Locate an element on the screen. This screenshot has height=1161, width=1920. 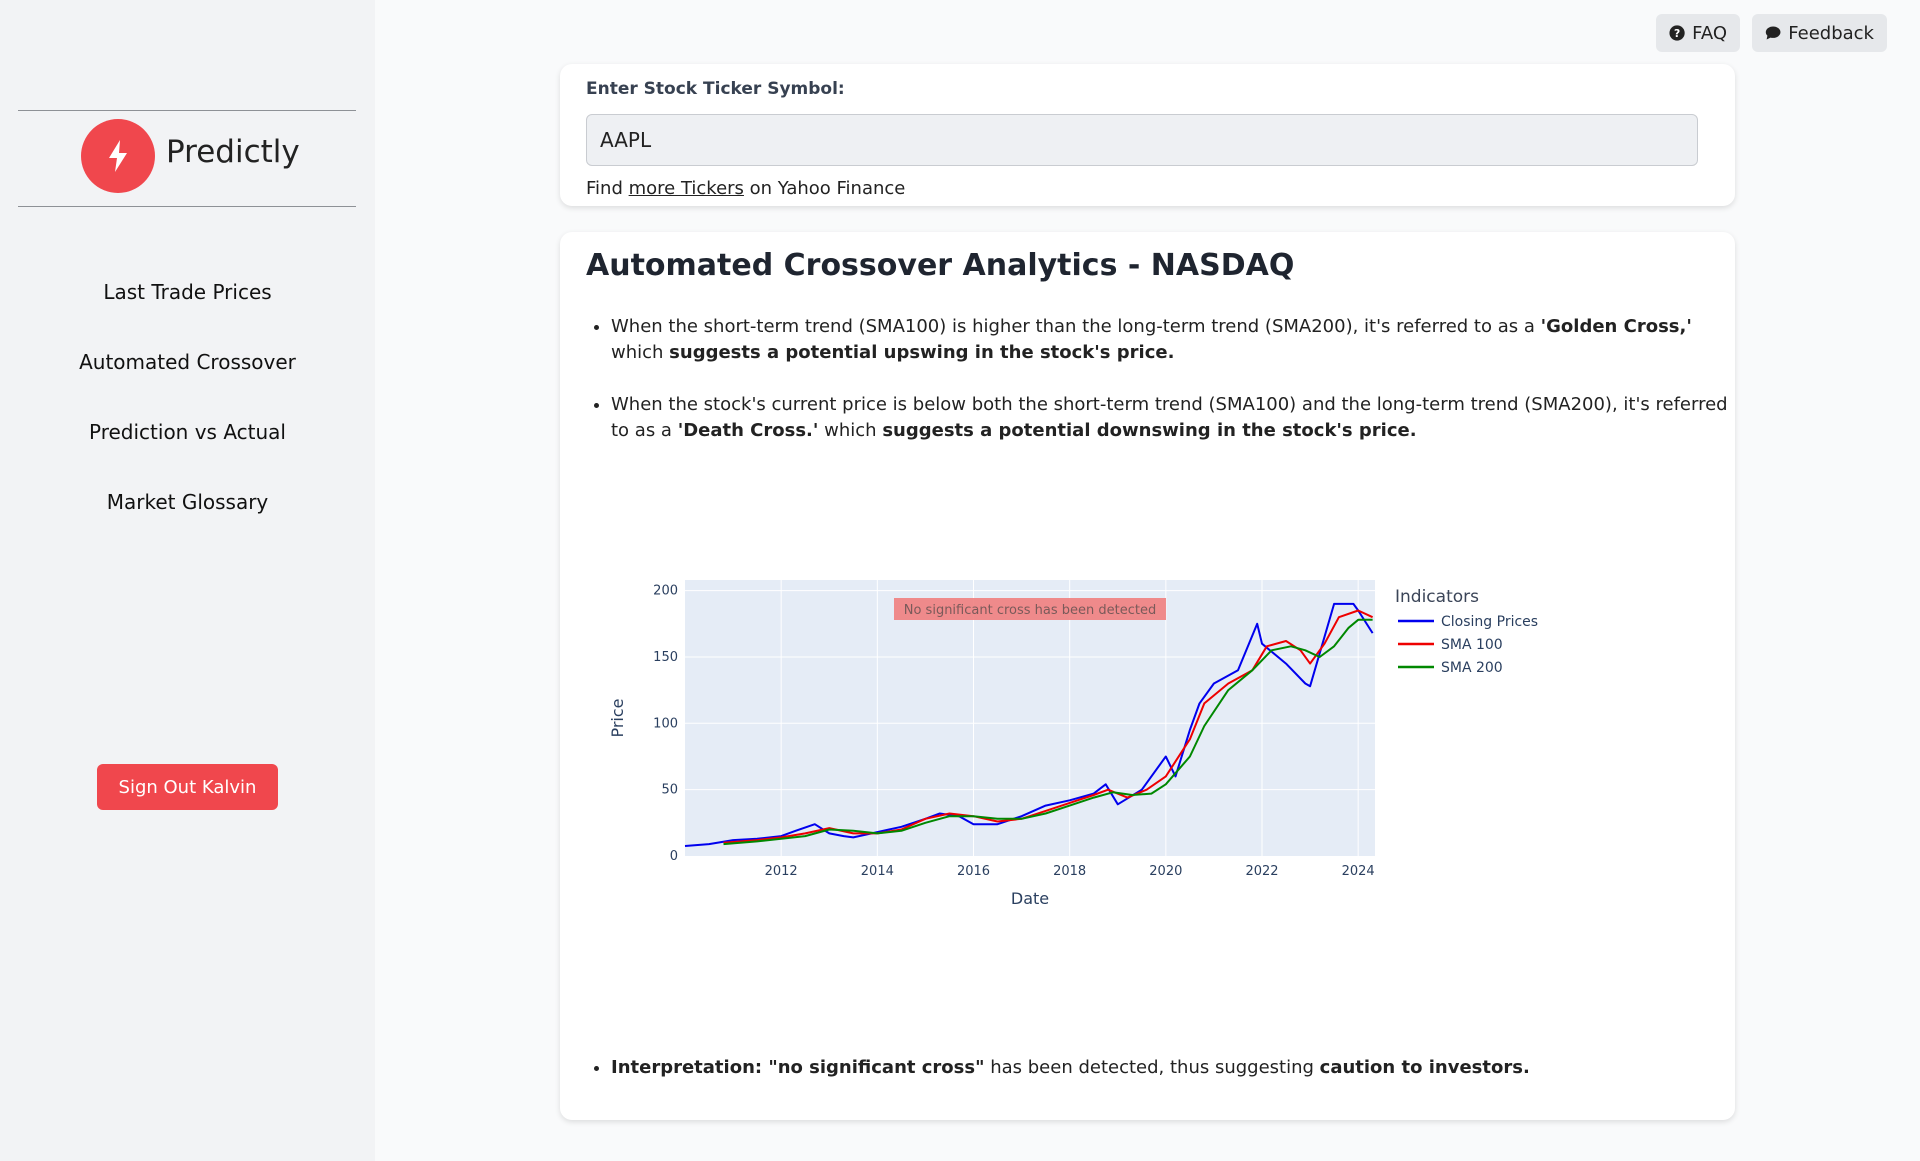
legend-item: Closing Prices is located at coordinates (1489, 622).